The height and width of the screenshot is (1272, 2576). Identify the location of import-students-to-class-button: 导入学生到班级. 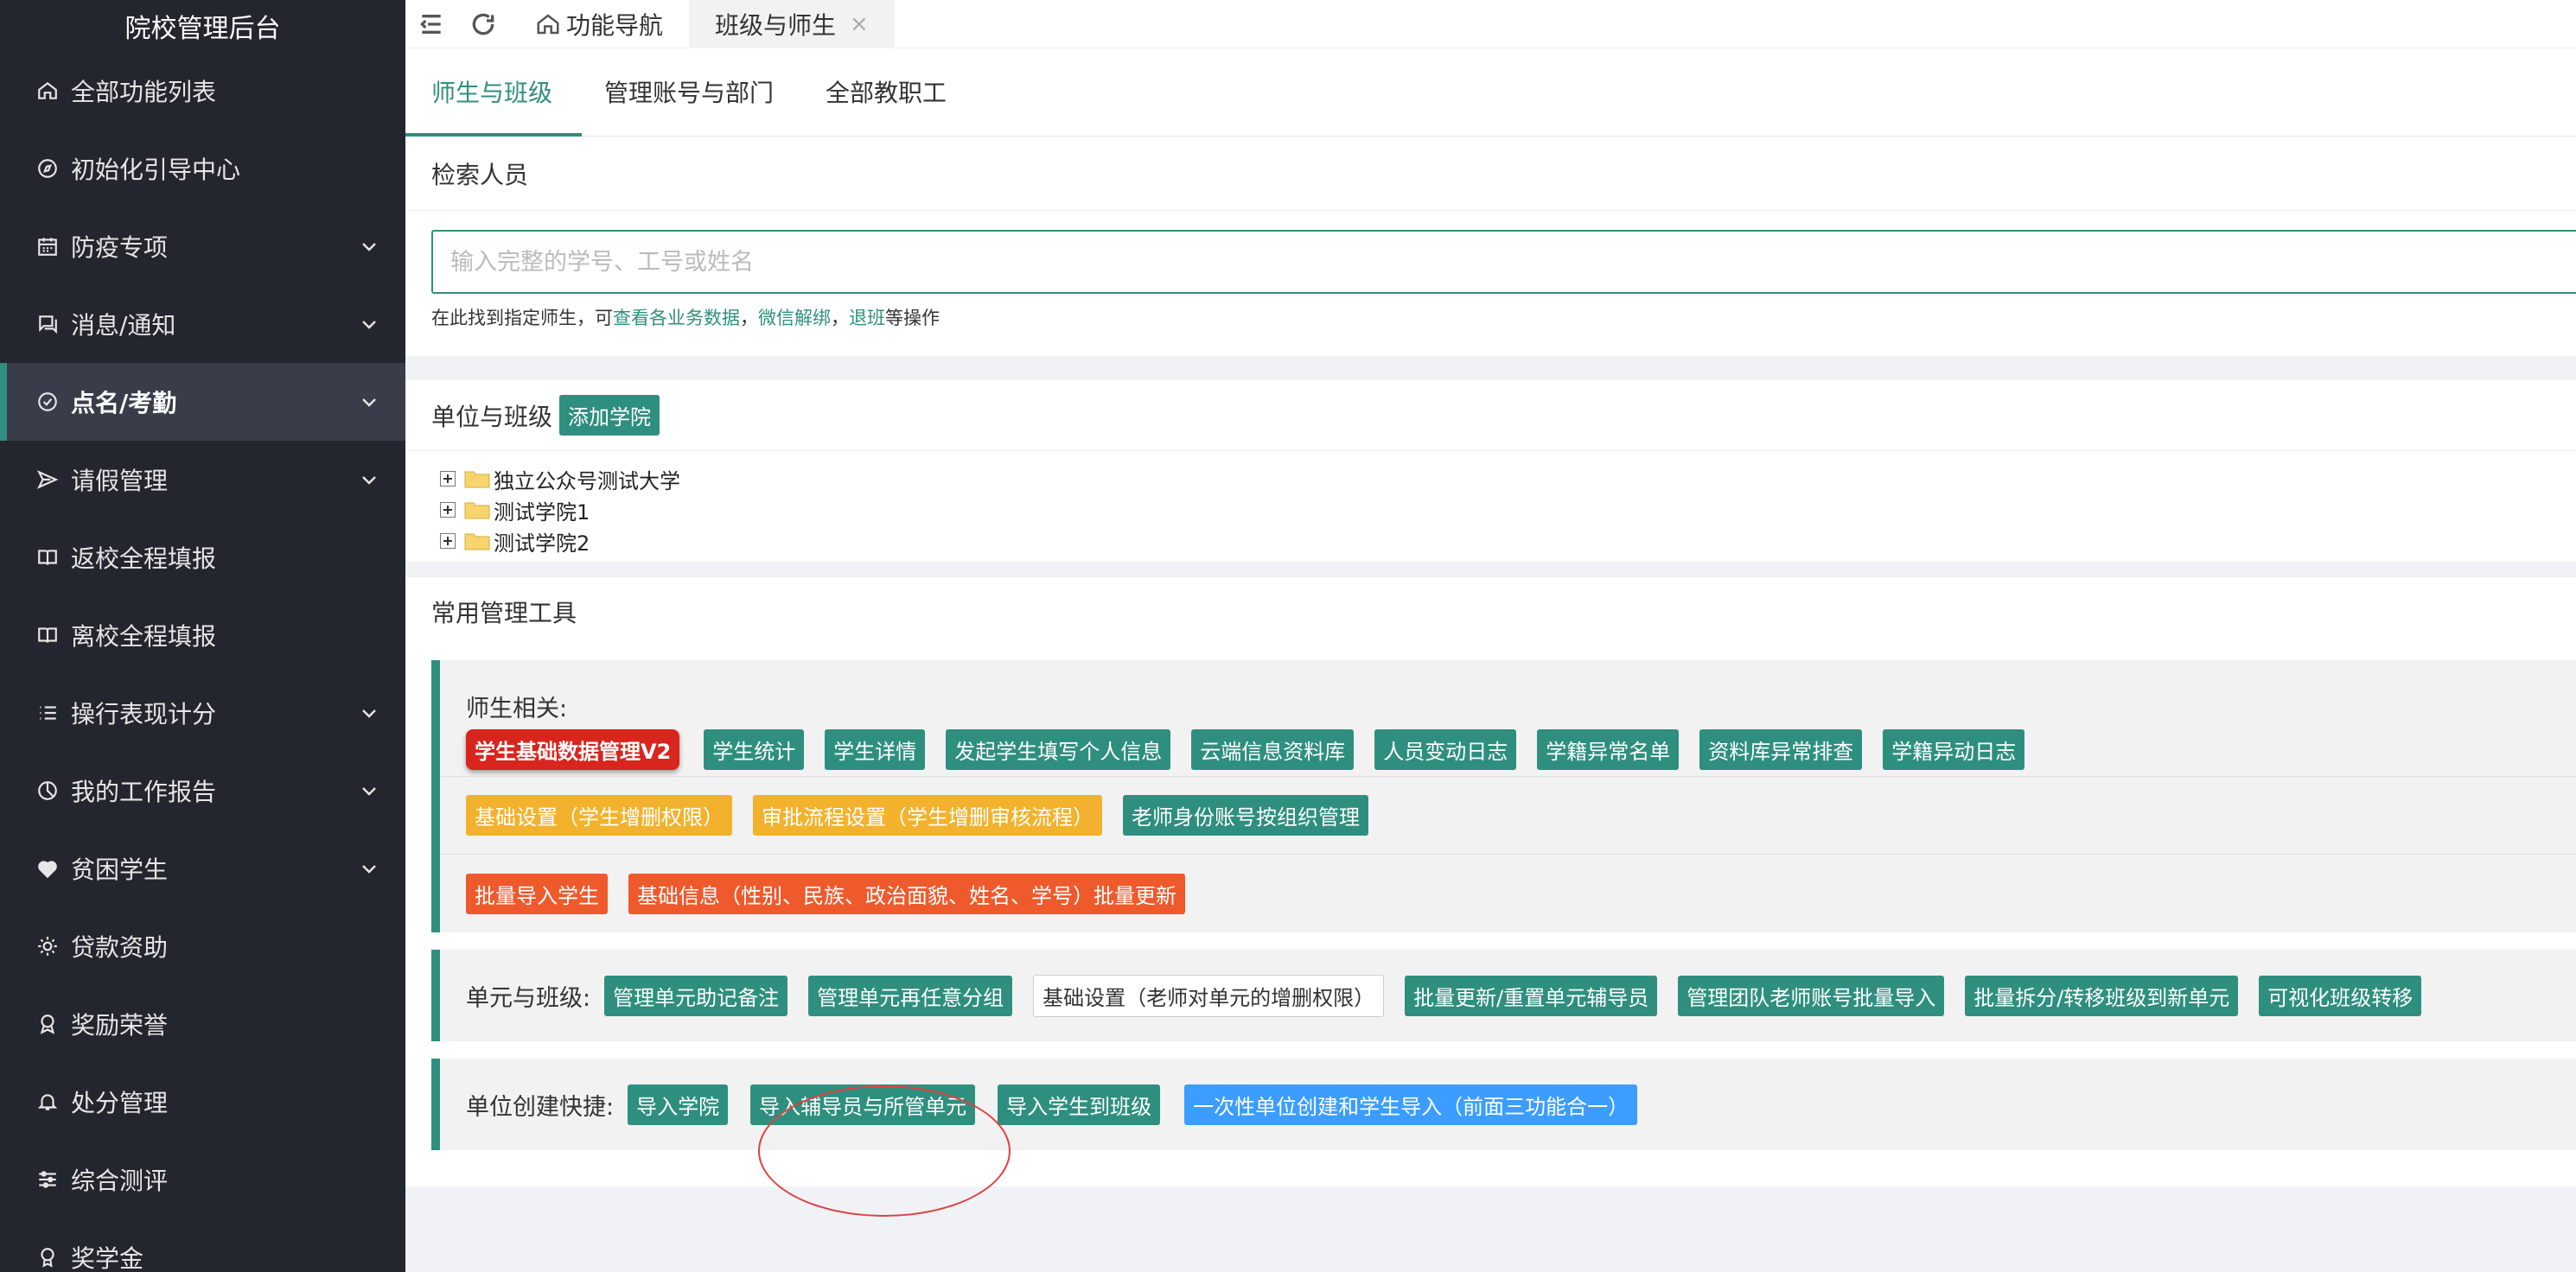
(1079, 1104).